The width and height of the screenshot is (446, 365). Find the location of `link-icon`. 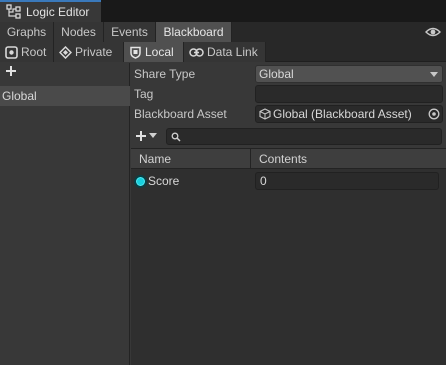

link-icon is located at coordinates (196, 52).